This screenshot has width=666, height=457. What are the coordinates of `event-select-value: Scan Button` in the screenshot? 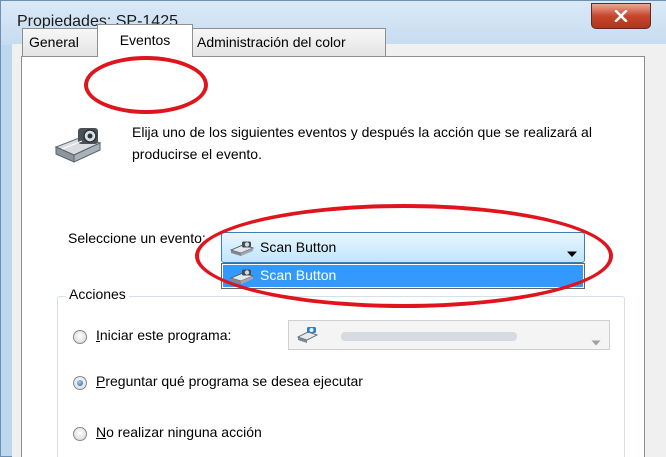 It's located at (298, 247).